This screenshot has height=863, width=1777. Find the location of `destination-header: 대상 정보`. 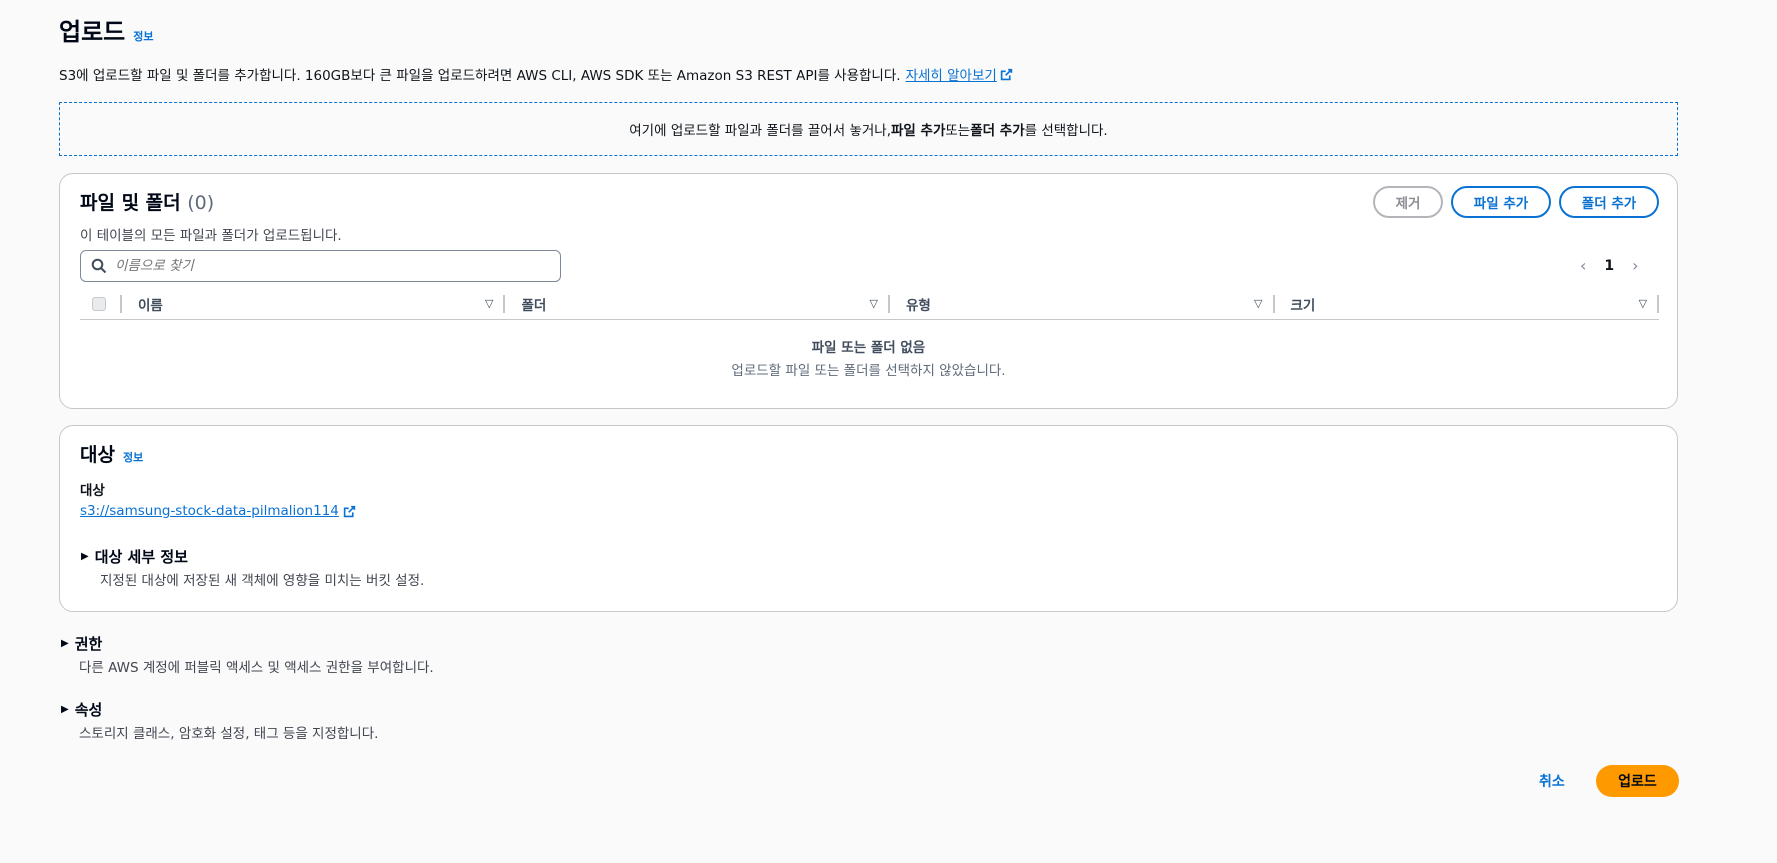

destination-header: 대상 정보 is located at coordinates (111, 453).